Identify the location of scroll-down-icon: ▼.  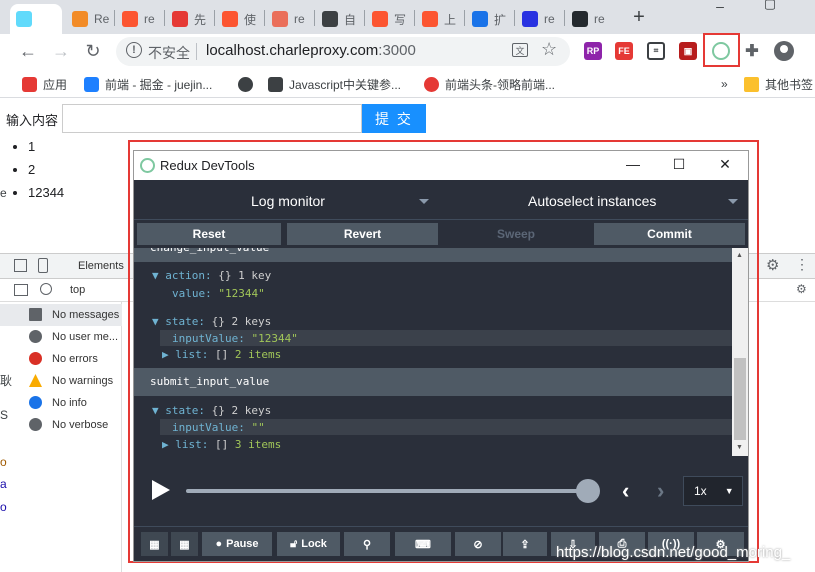
(739, 447).